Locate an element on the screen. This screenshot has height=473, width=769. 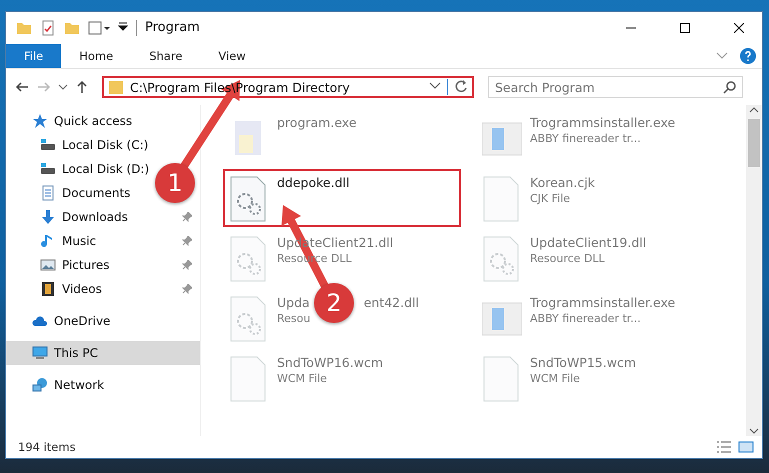
sidebar-item: Music is located at coordinates (79, 241).